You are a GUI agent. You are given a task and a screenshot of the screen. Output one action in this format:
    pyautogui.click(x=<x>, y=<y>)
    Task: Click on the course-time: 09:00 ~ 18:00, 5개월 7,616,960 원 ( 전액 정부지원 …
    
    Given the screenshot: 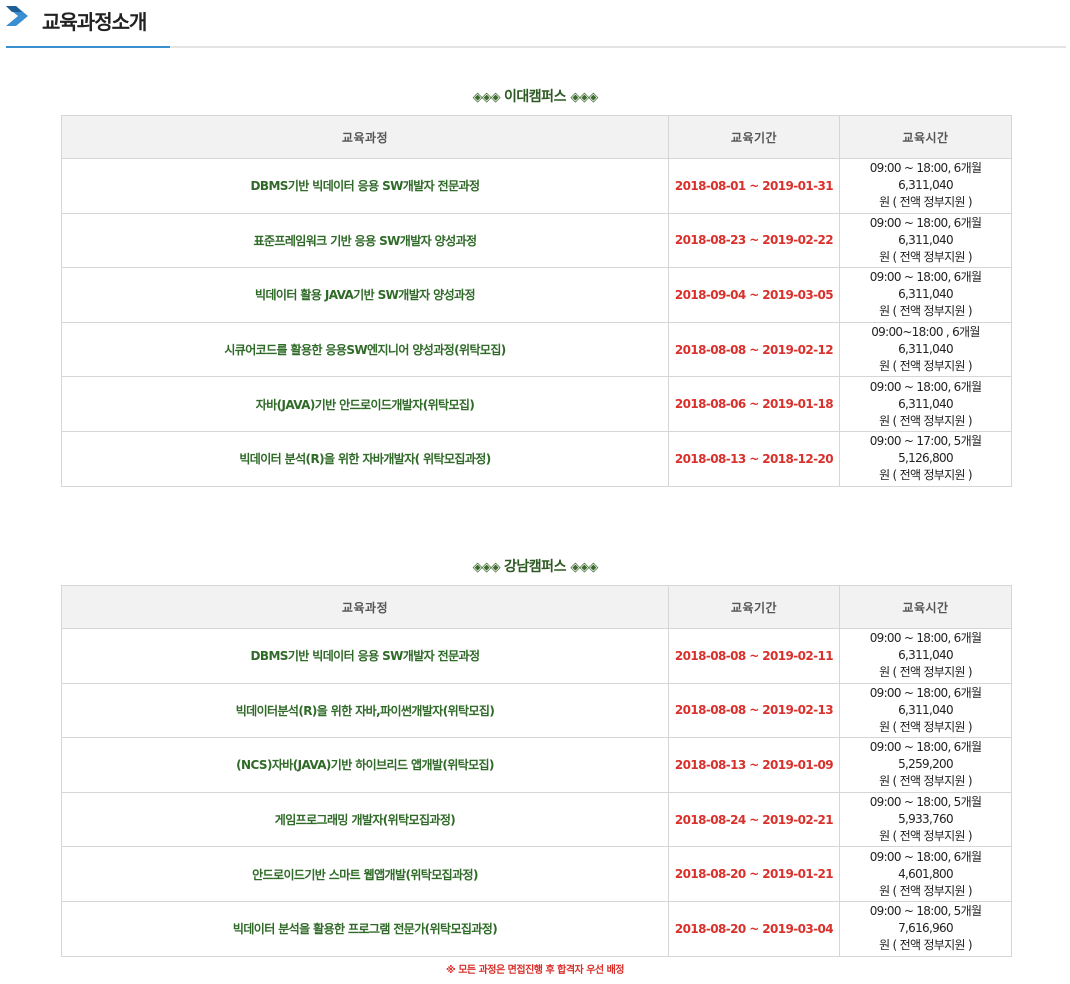 What is the action you would take?
    pyautogui.click(x=925, y=928)
    